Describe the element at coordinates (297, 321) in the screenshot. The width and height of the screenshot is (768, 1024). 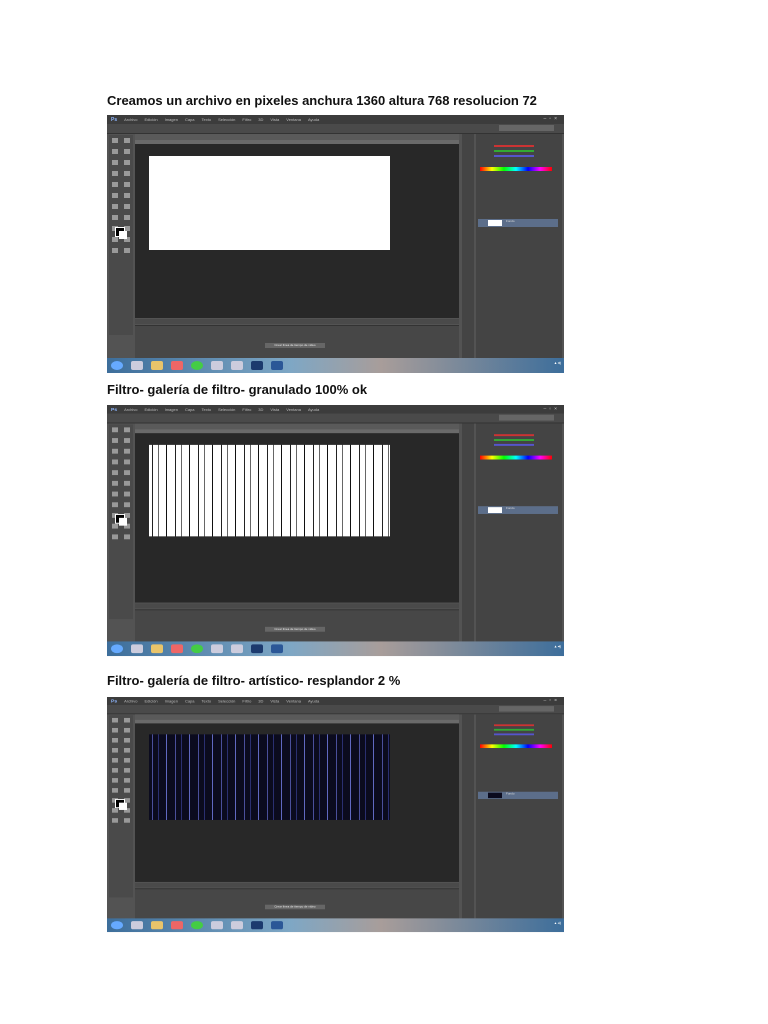
I see `status-bar` at that location.